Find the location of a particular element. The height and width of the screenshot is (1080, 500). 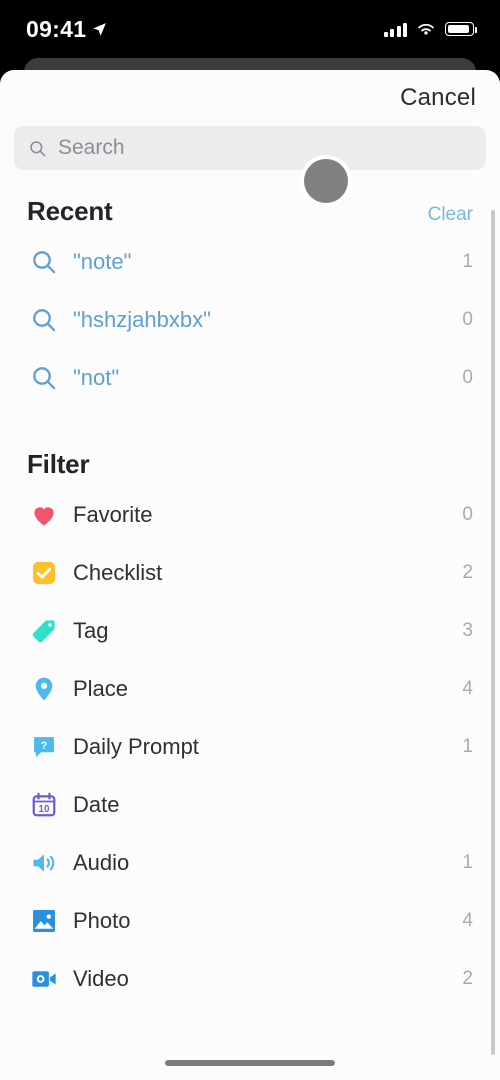

list-item-label: "note" is located at coordinates (102, 261).